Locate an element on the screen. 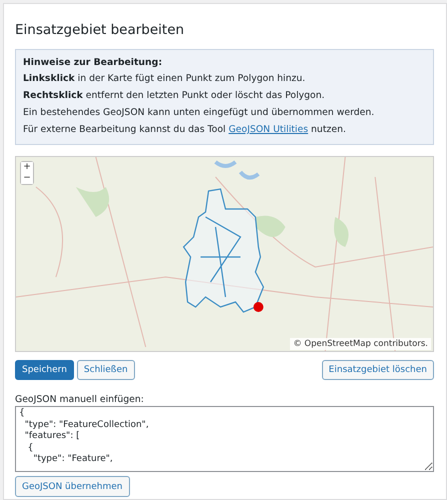  geojson-utilities-link: GeoJSON Utilities is located at coordinates (268, 129).